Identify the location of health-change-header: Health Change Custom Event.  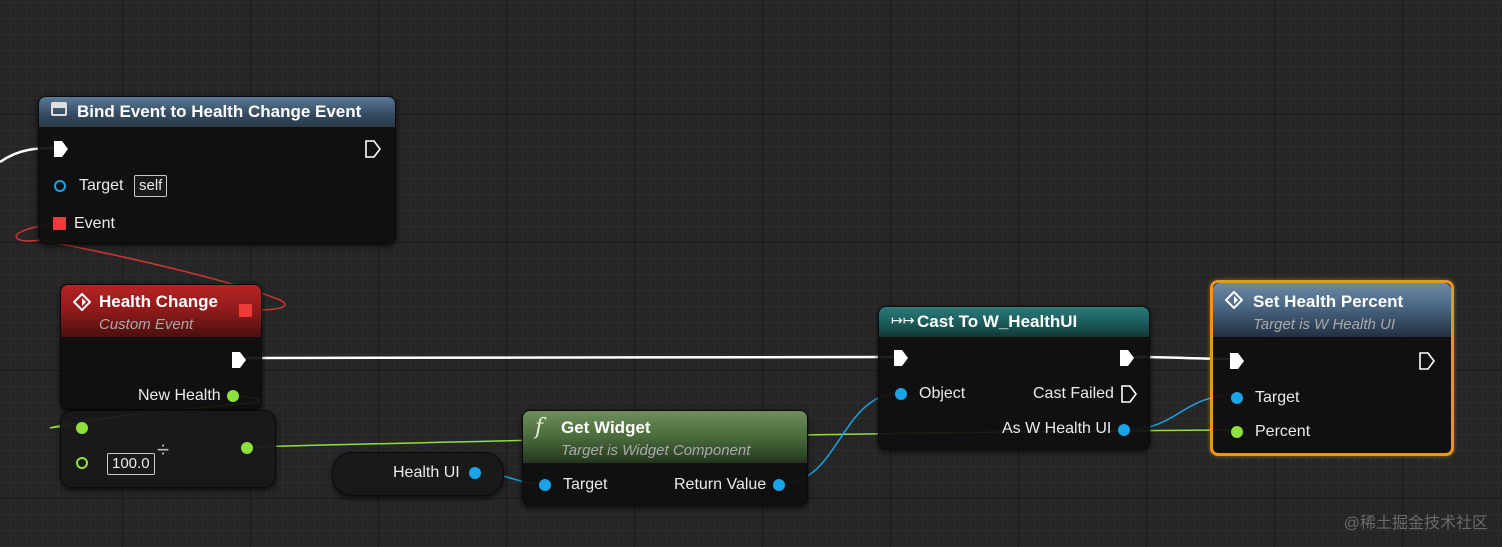
(161, 311).